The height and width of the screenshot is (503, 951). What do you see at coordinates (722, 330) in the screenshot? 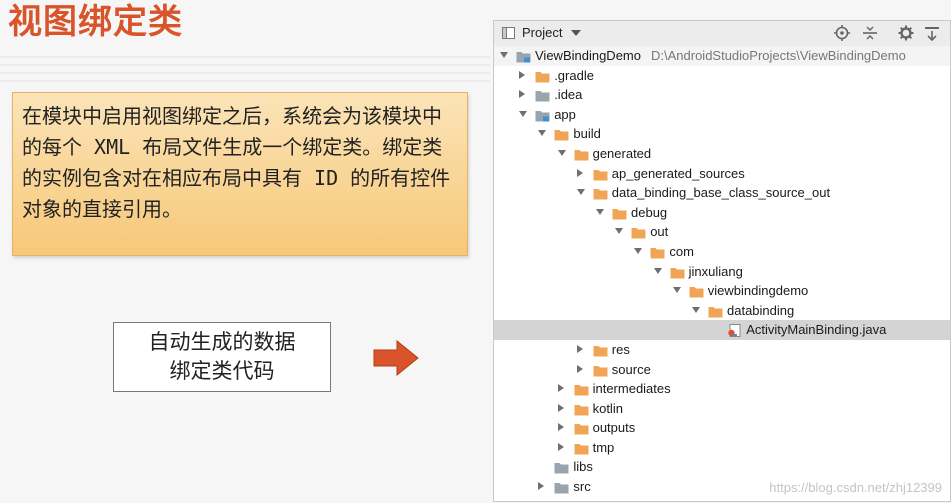
I see `tree-item: ActivityMainBinding.java` at bounding box center [722, 330].